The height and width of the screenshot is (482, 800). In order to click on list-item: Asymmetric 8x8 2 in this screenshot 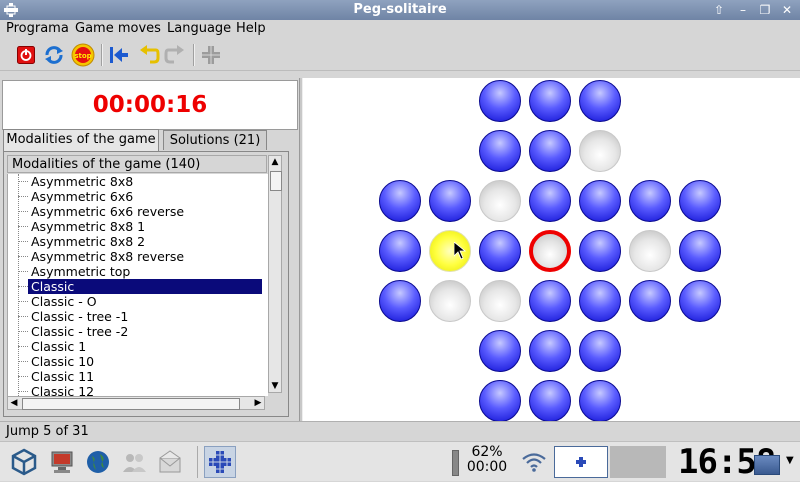, I will do `click(145, 241)`.